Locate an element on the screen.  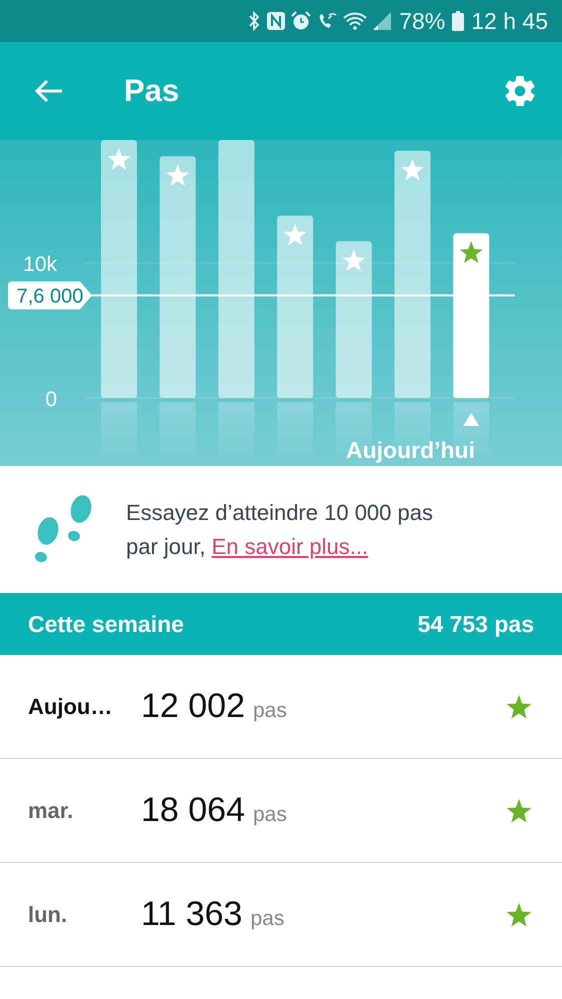
week-label: Cette semaine is located at coordinates (106, 624).